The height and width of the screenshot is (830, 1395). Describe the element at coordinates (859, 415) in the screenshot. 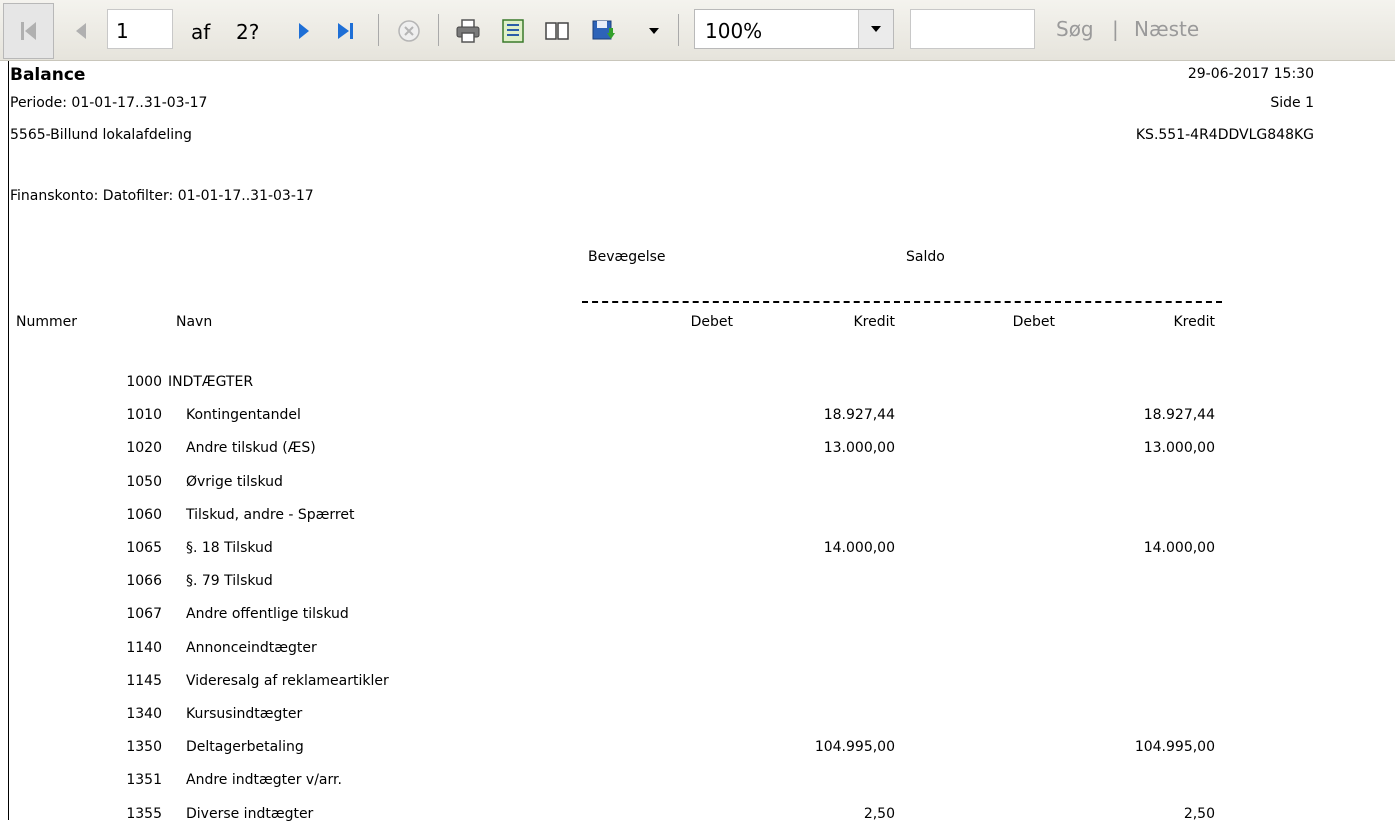

I see `credit-movement-cell: 18.927,44` at that location.